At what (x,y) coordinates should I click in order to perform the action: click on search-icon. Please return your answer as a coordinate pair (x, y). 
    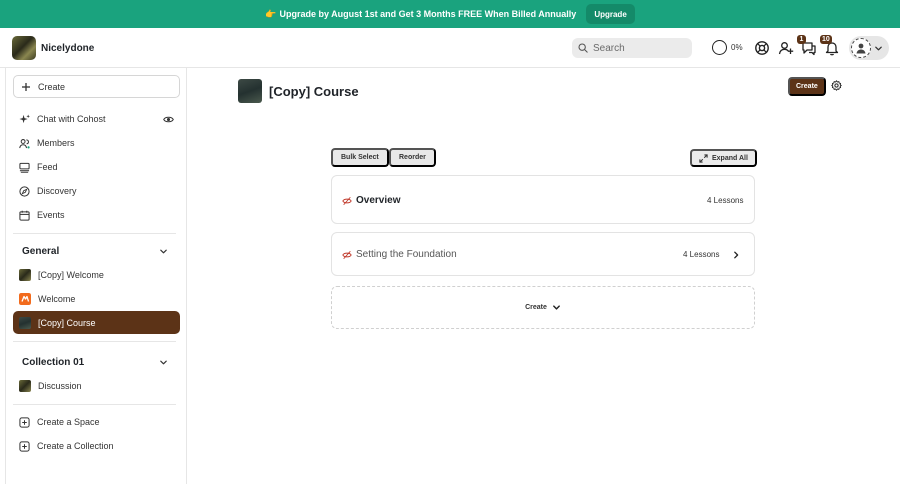
    Looking at the image, I should click on (583, 48).